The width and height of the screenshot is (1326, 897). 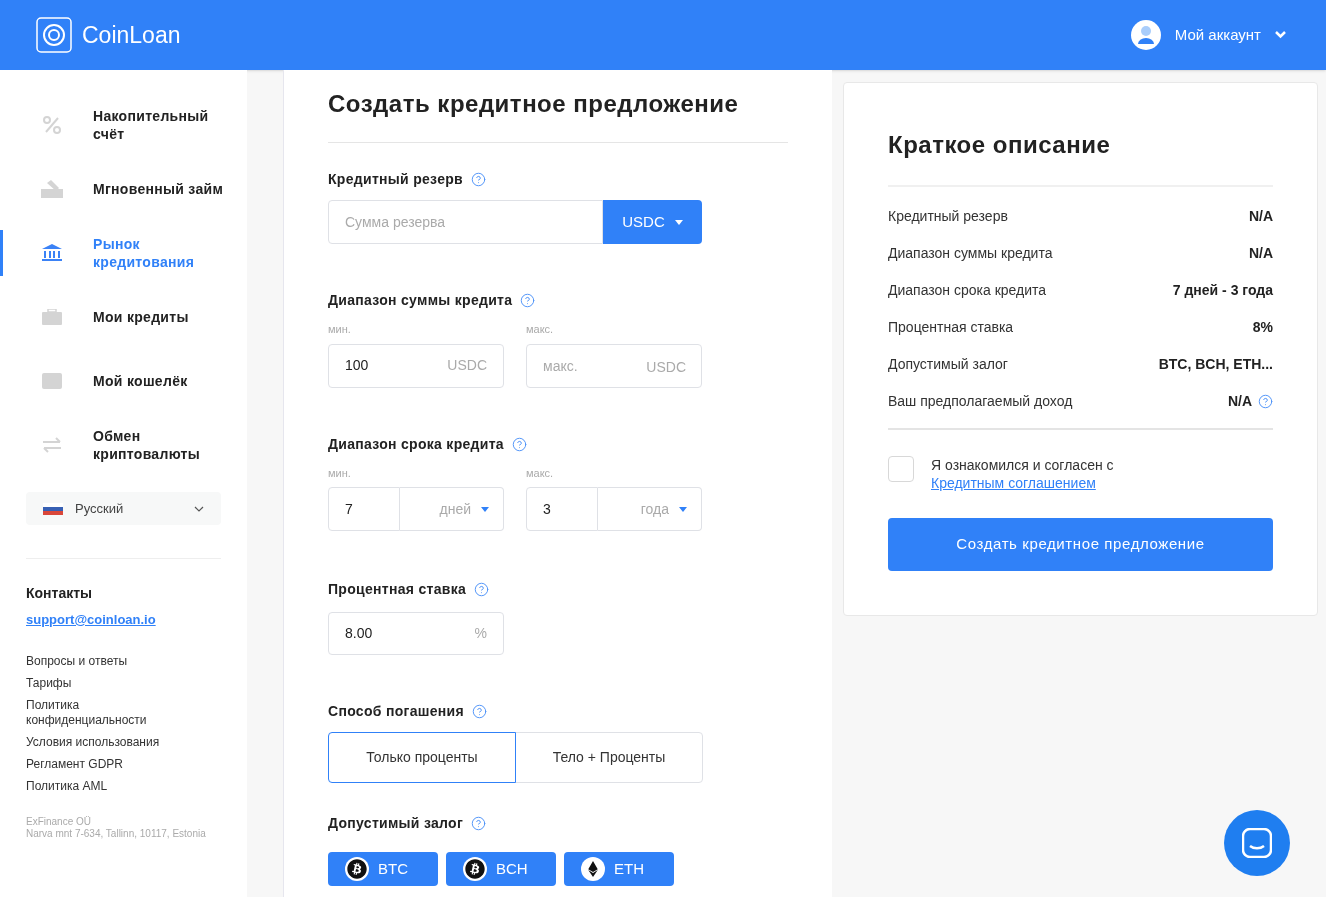 What do you see at coordinates (52, 445) in the screenshot?
I see `exchange-arrows-icon` at bounding box center [52, 445].